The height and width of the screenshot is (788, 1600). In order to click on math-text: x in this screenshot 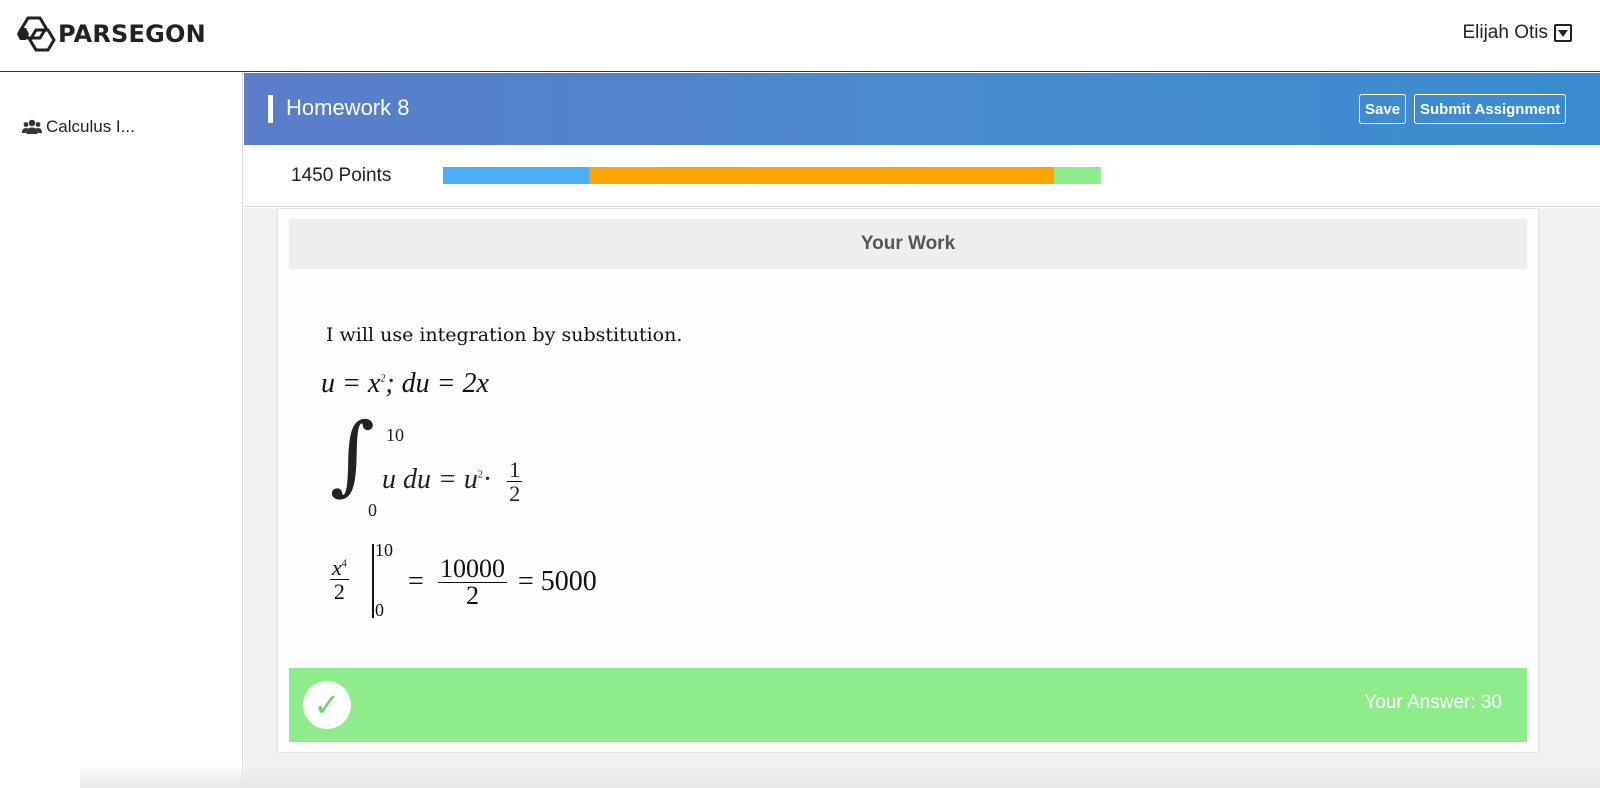, I will do `click(337, 567)`.